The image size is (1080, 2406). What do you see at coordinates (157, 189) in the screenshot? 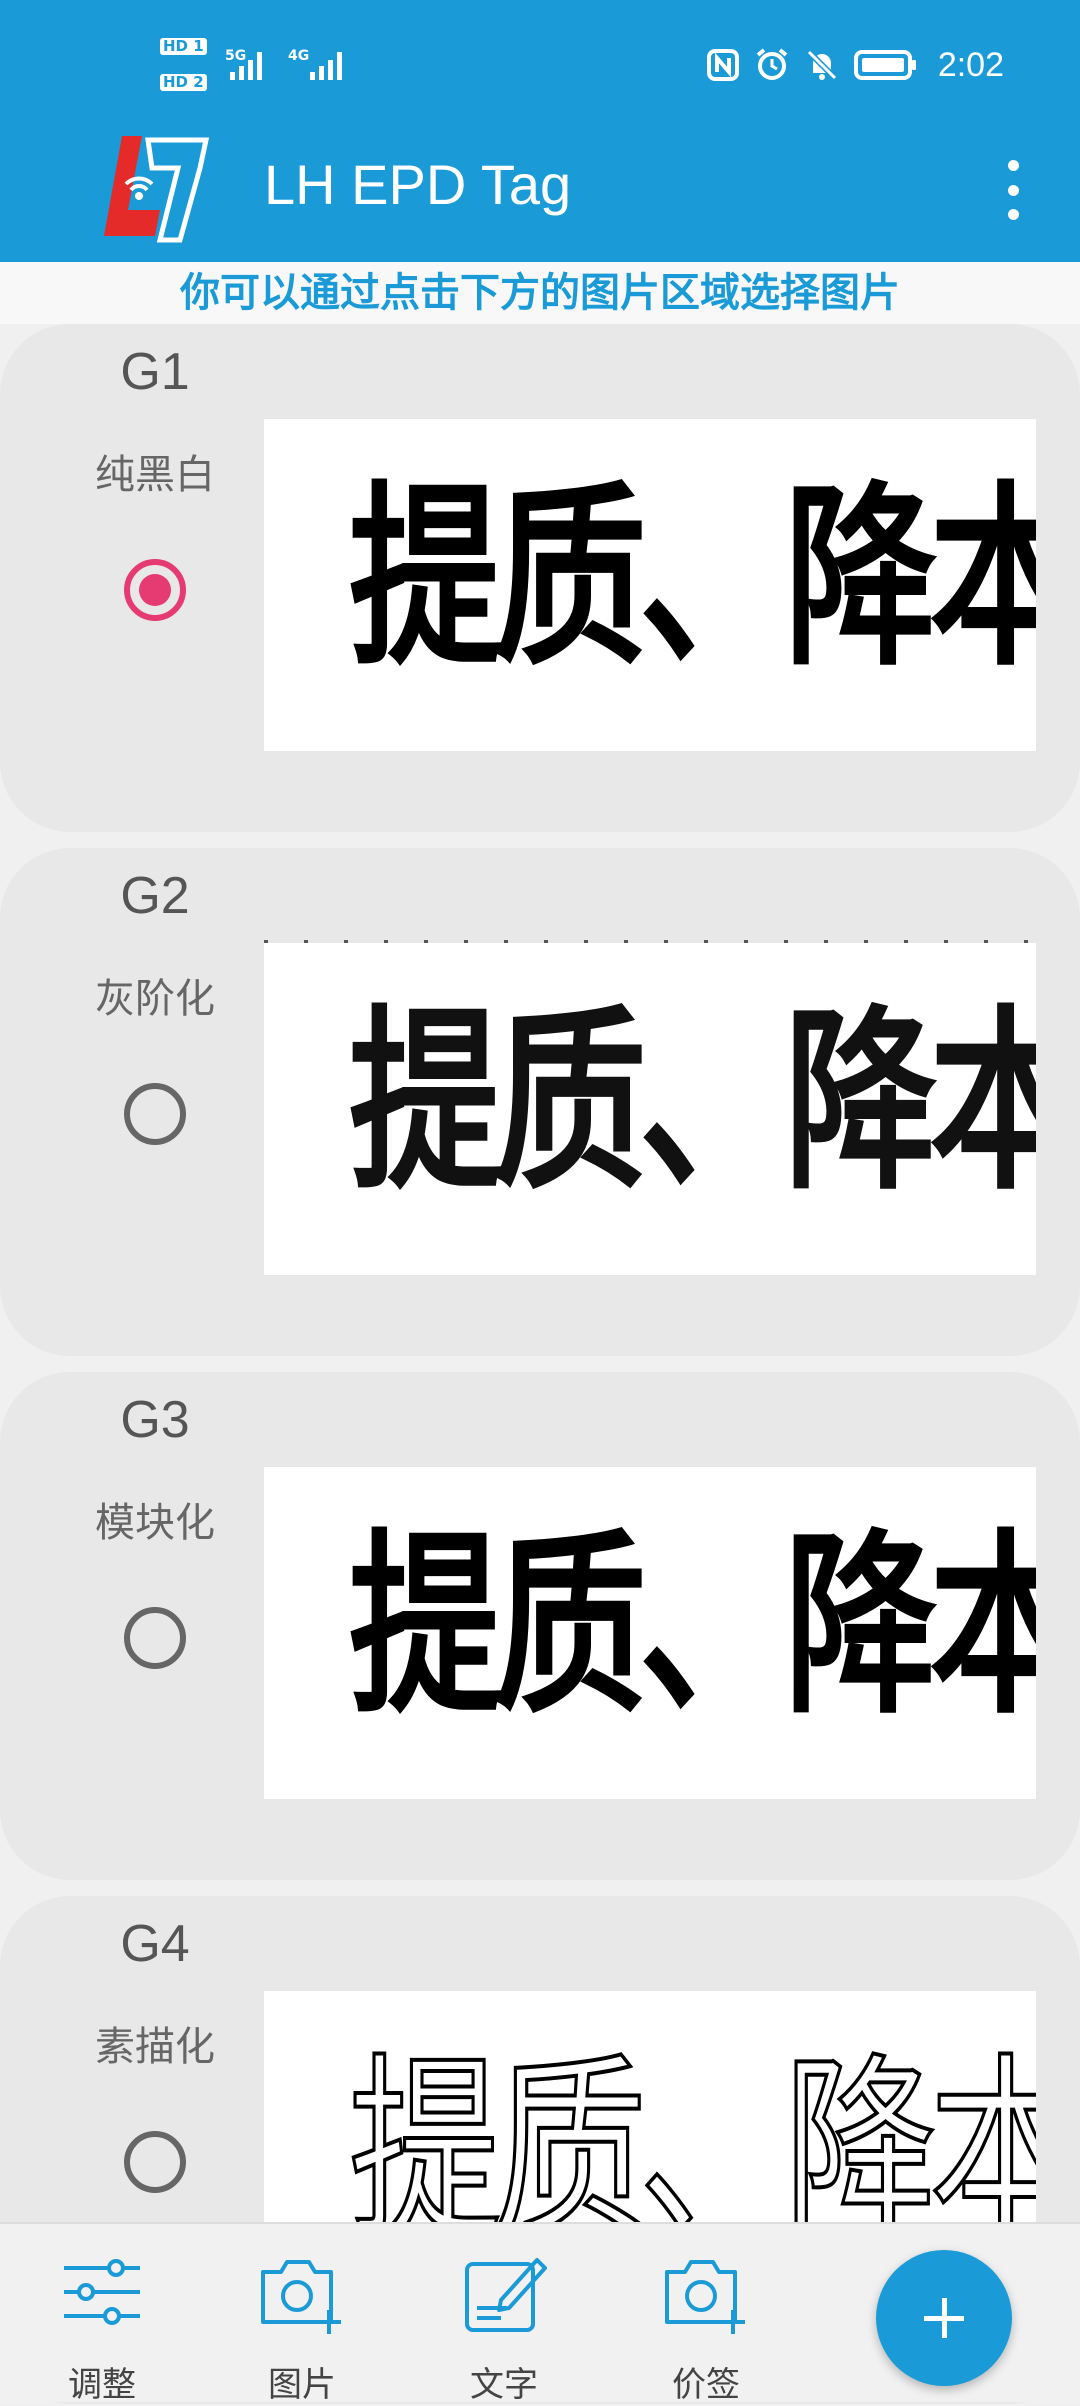
I see `app-logo` at bounding box center [157, 189].